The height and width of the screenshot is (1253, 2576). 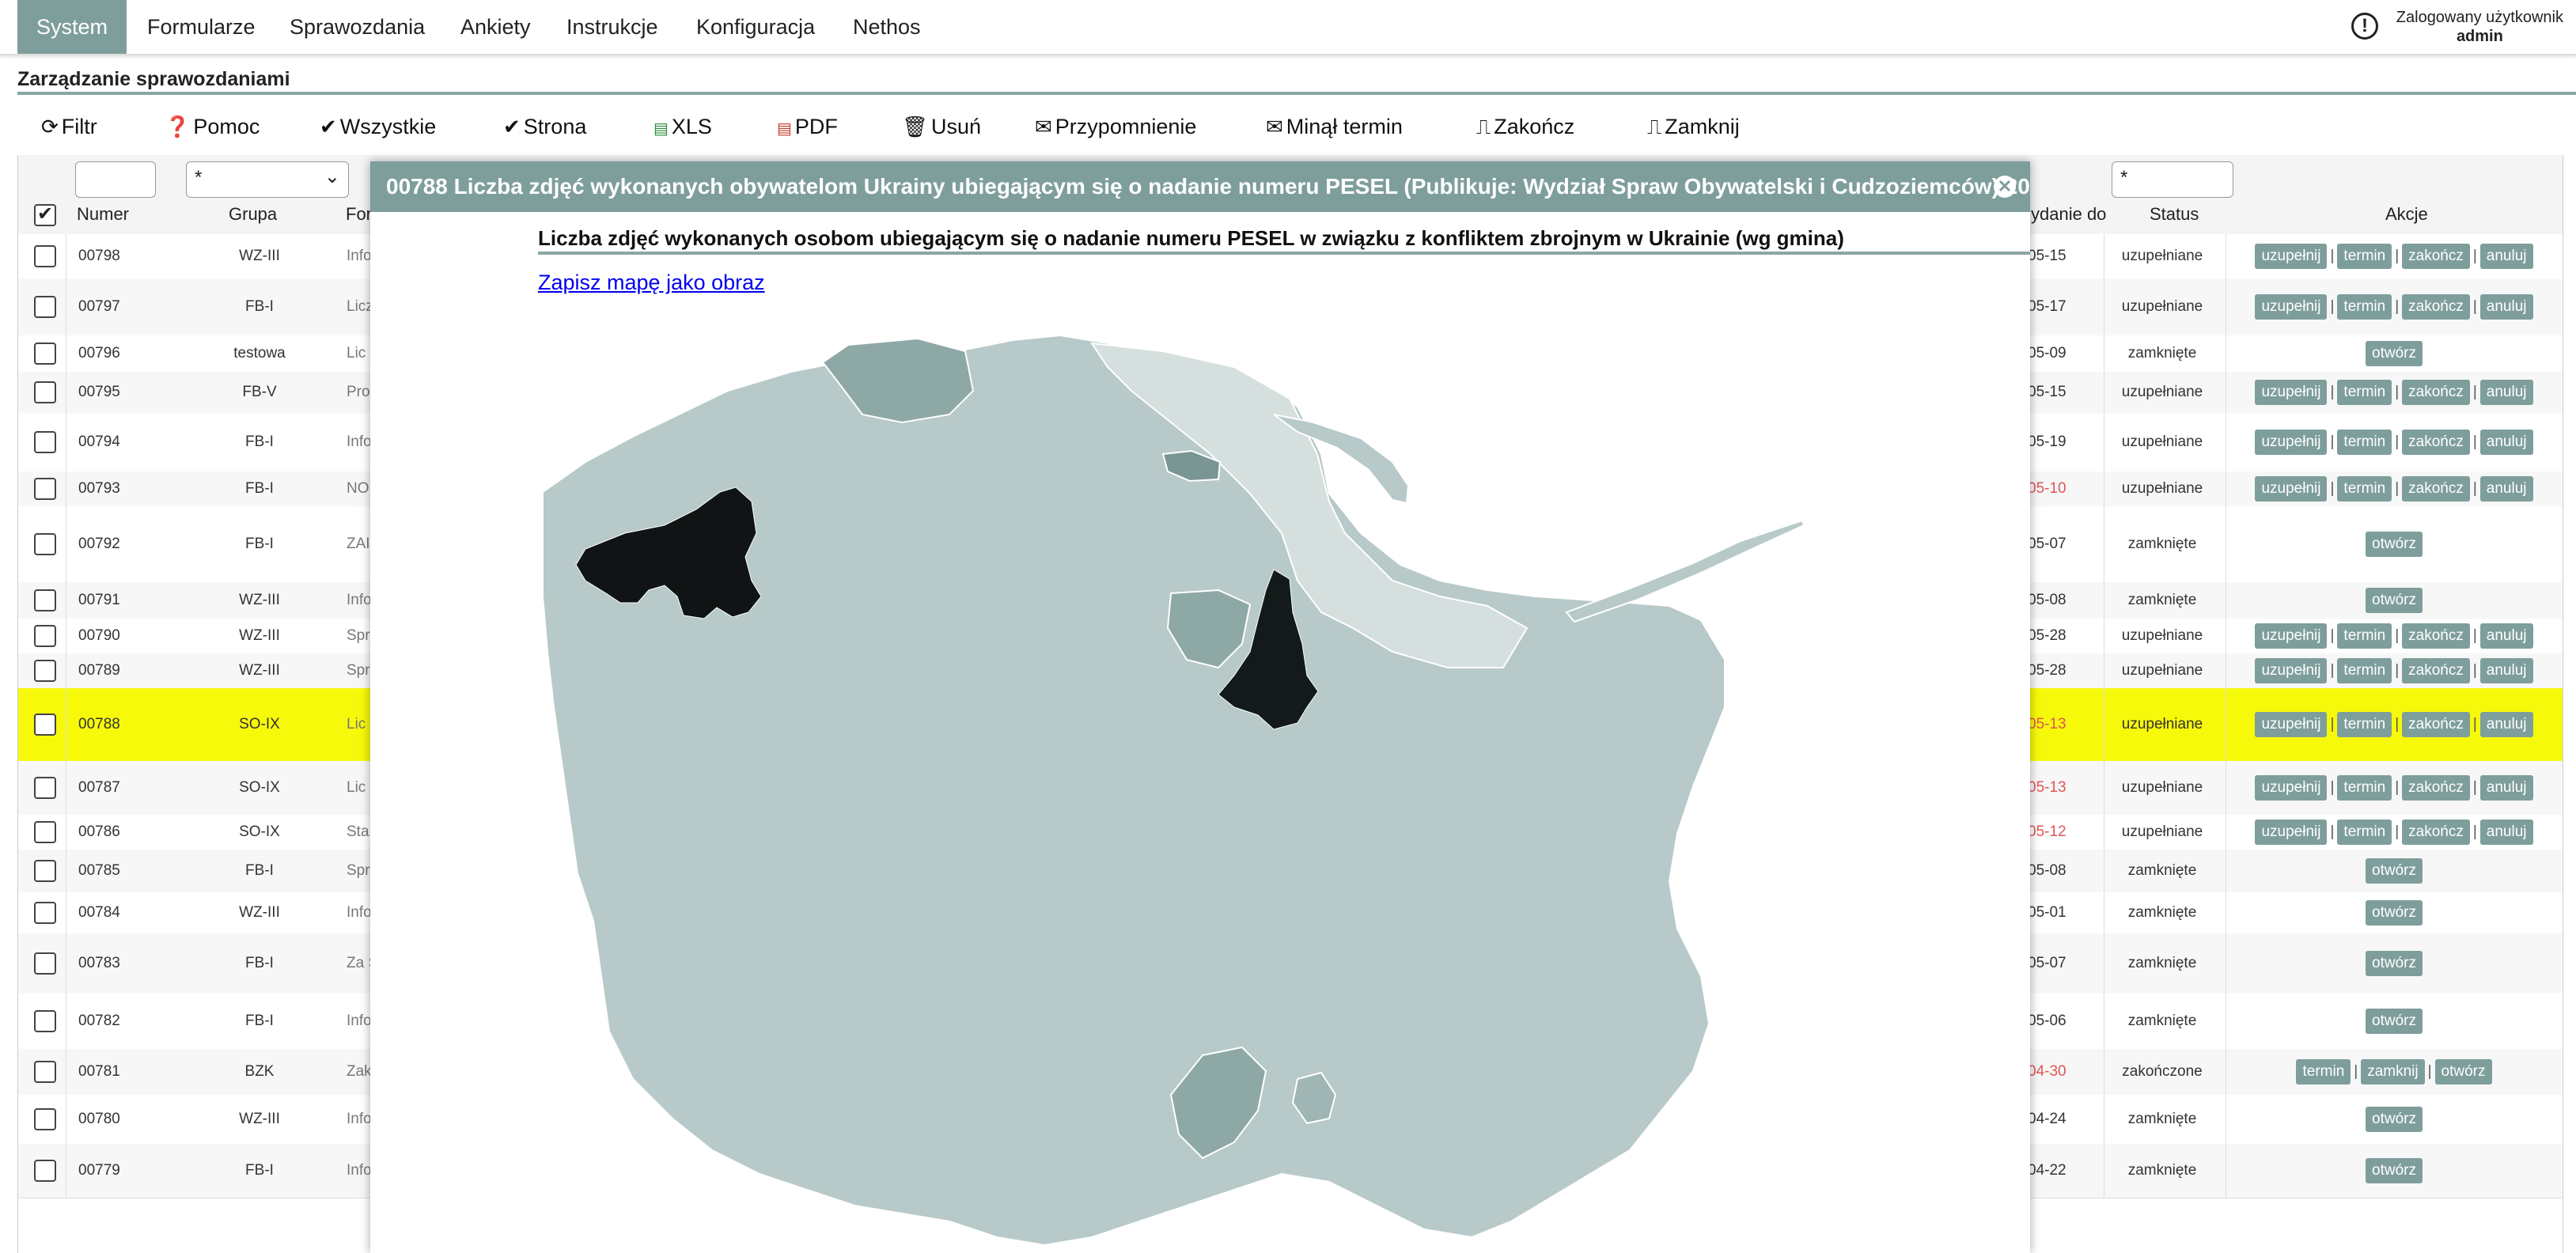 I want to click on select-page-button: ✔ Strona, so click(x=544, y=126).